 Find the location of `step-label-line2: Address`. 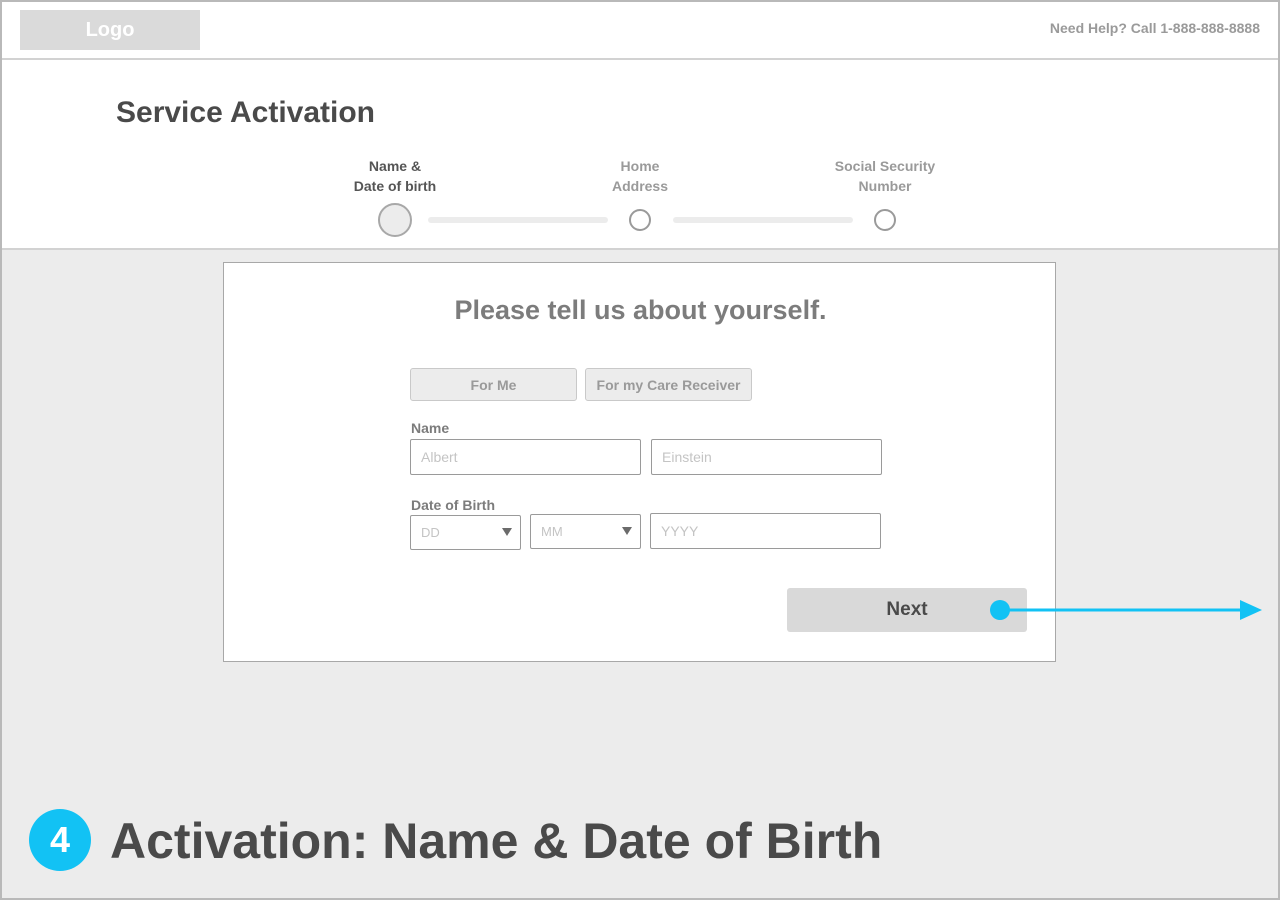

step-label-line2: Address is located at coordinates (640, 186).